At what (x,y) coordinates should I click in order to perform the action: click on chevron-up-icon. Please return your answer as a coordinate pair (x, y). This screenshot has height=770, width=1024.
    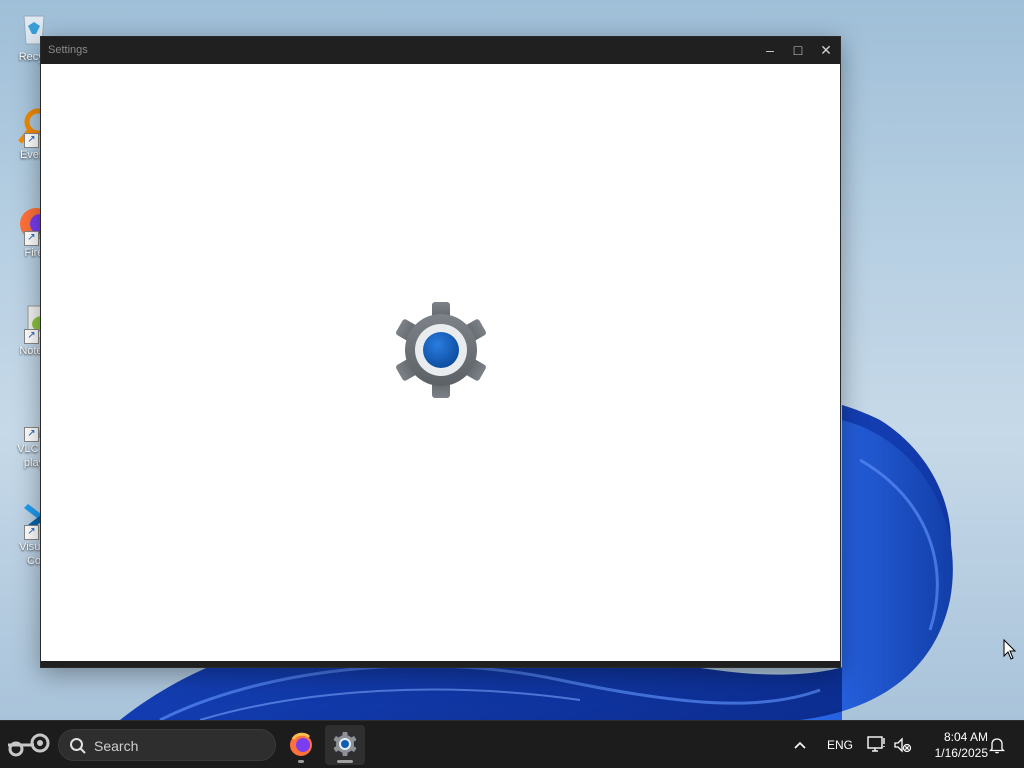
    Looking at the image, I should click on (800, 745).